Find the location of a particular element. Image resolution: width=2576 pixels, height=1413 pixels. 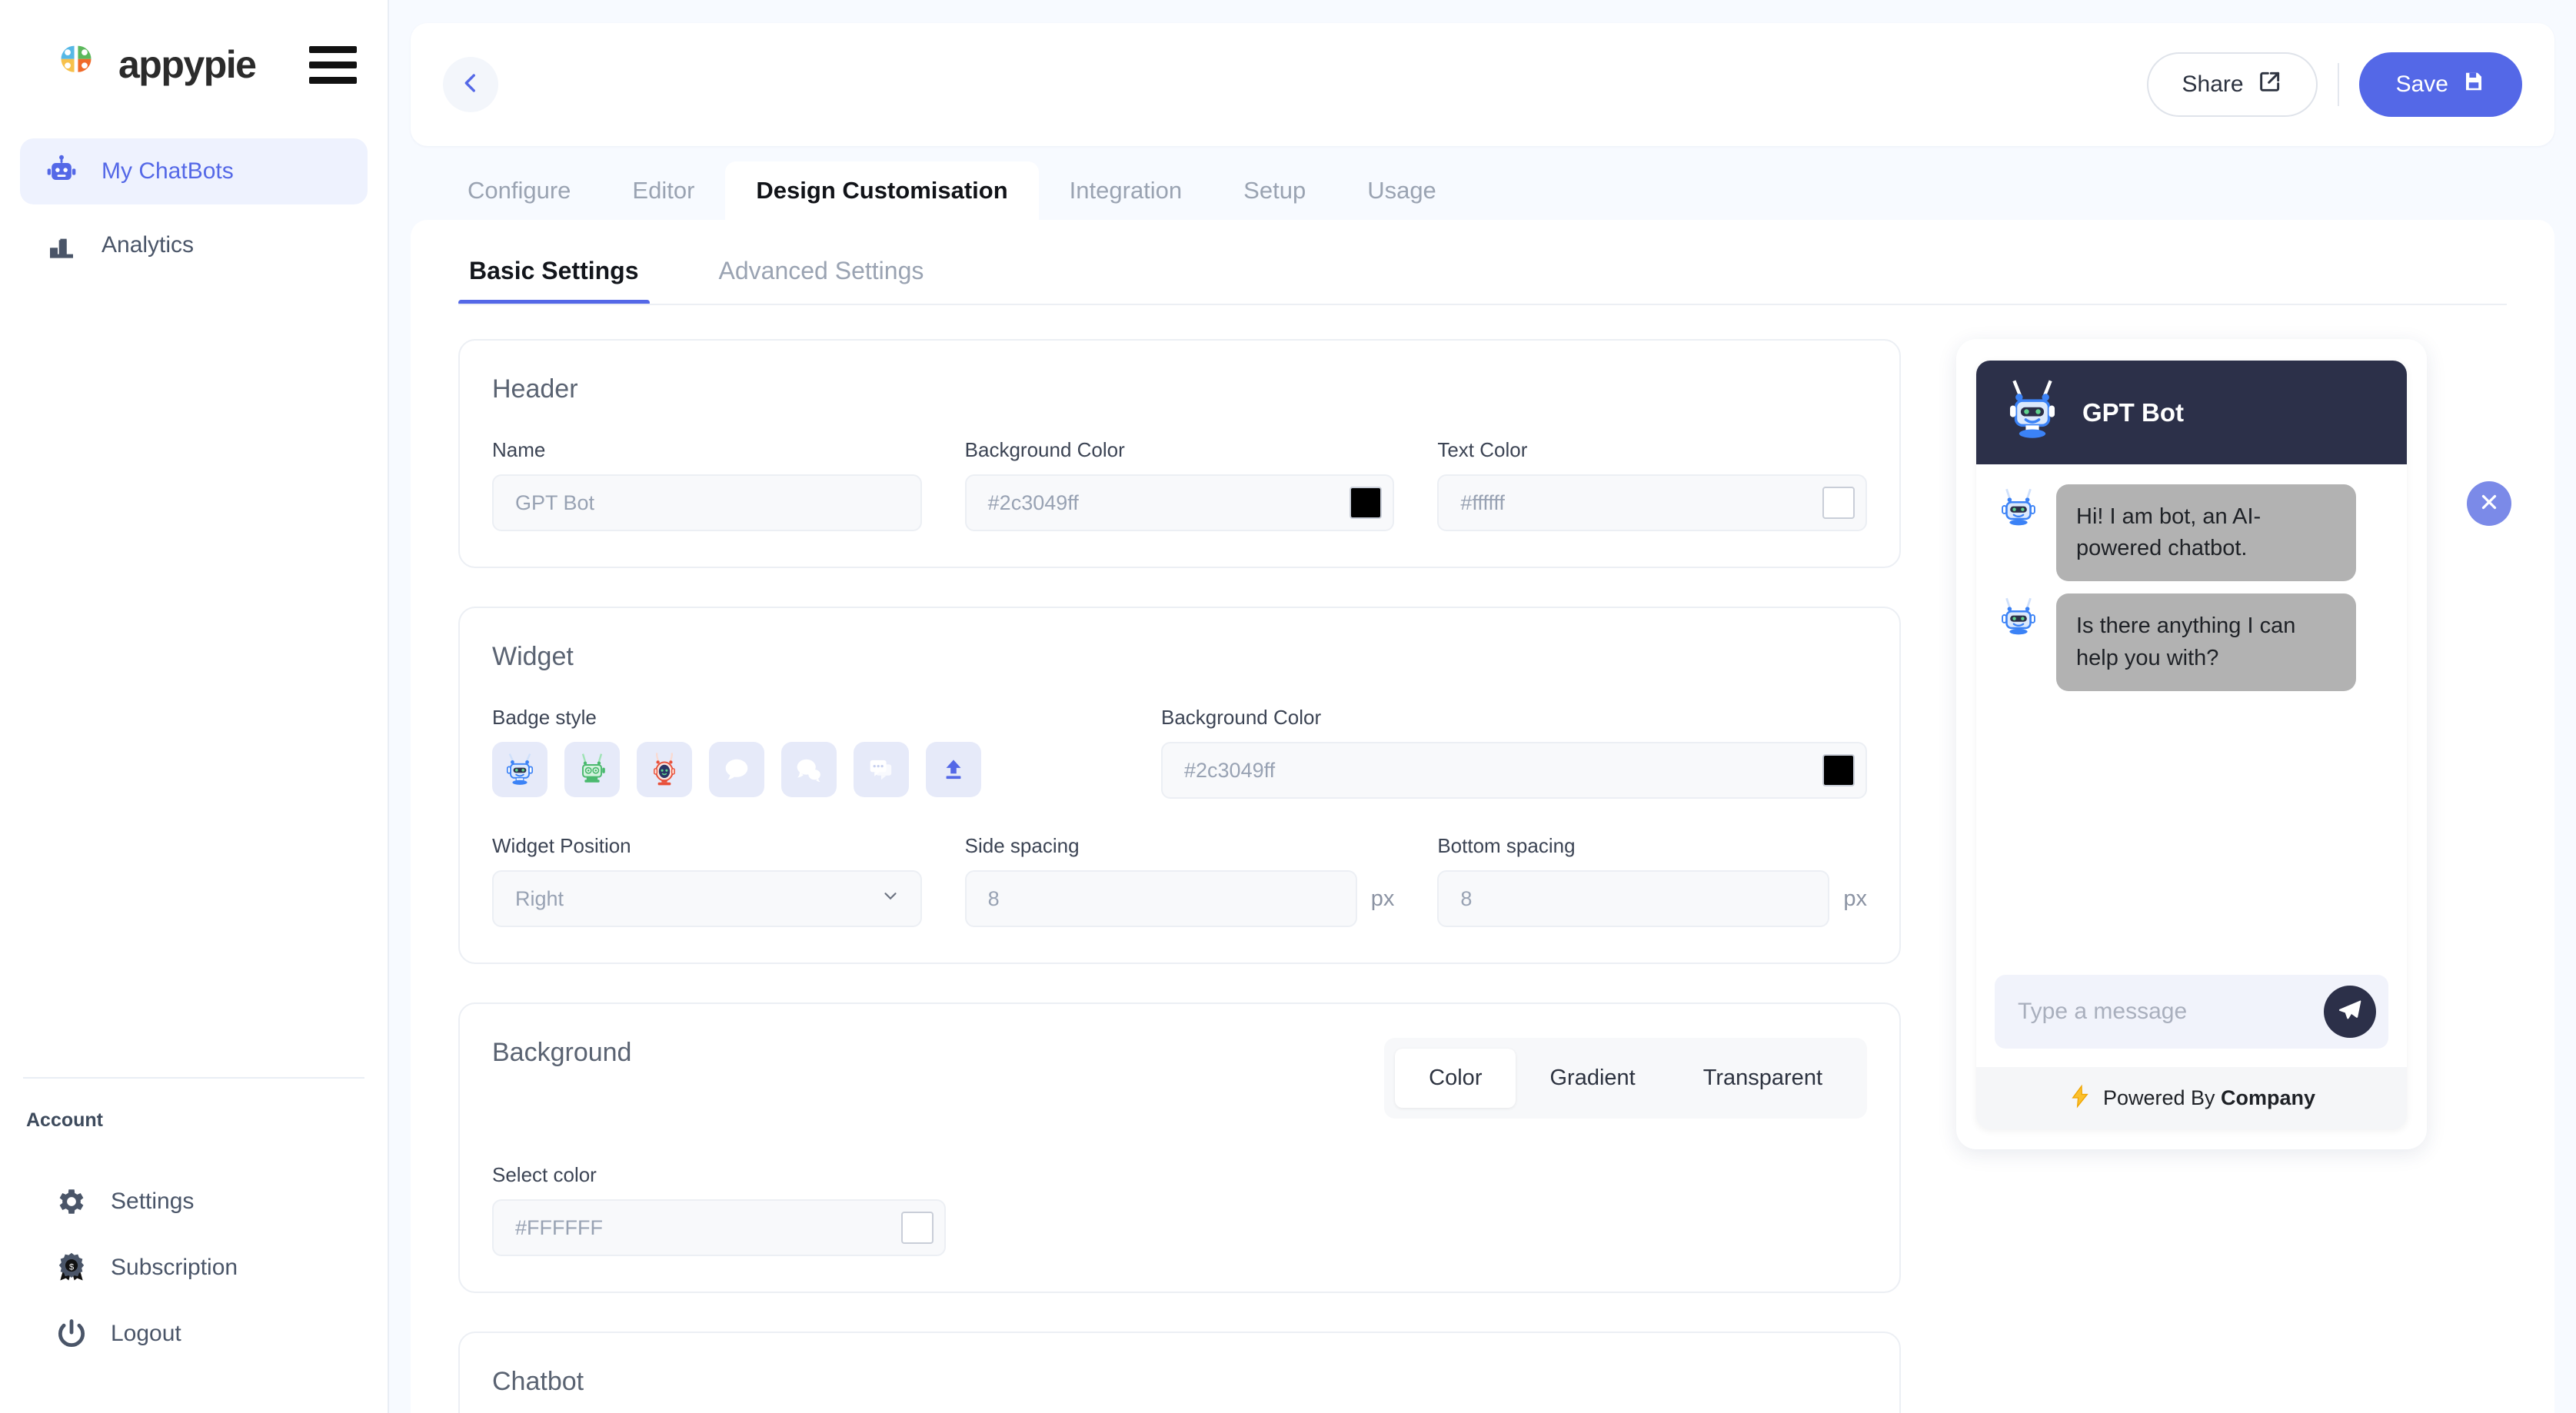

background-color-input: #FFFFFF is located at coordinates (719, 1227).